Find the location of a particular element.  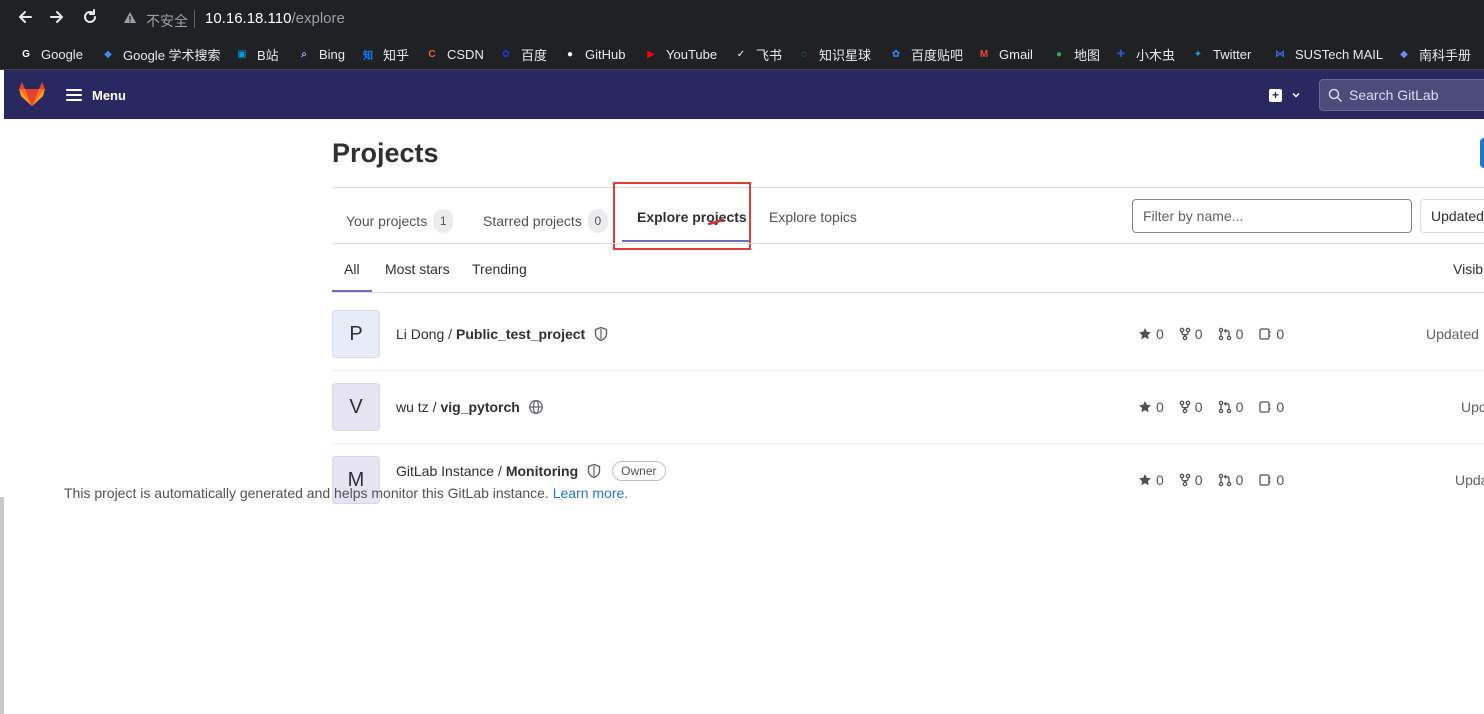

bookmark-item: 知知乎 is located at coordinates (384, 54).